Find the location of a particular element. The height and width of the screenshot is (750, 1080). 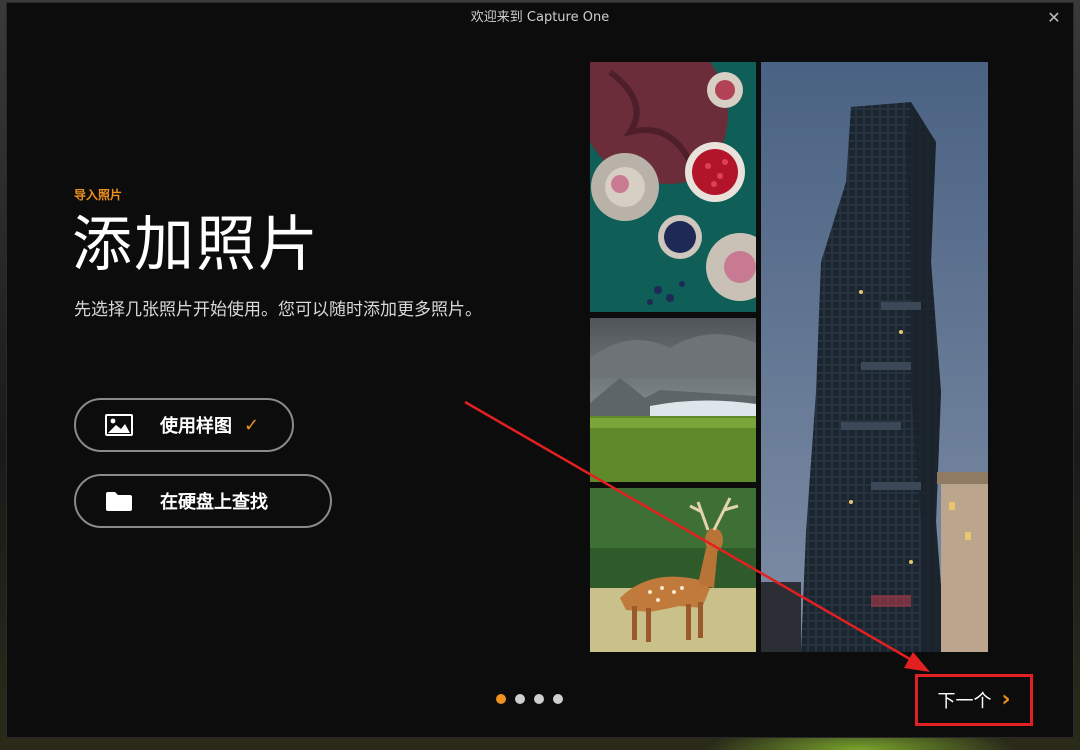

use-sample-images-label: 使用样图 is located at coordinates (196, 426).